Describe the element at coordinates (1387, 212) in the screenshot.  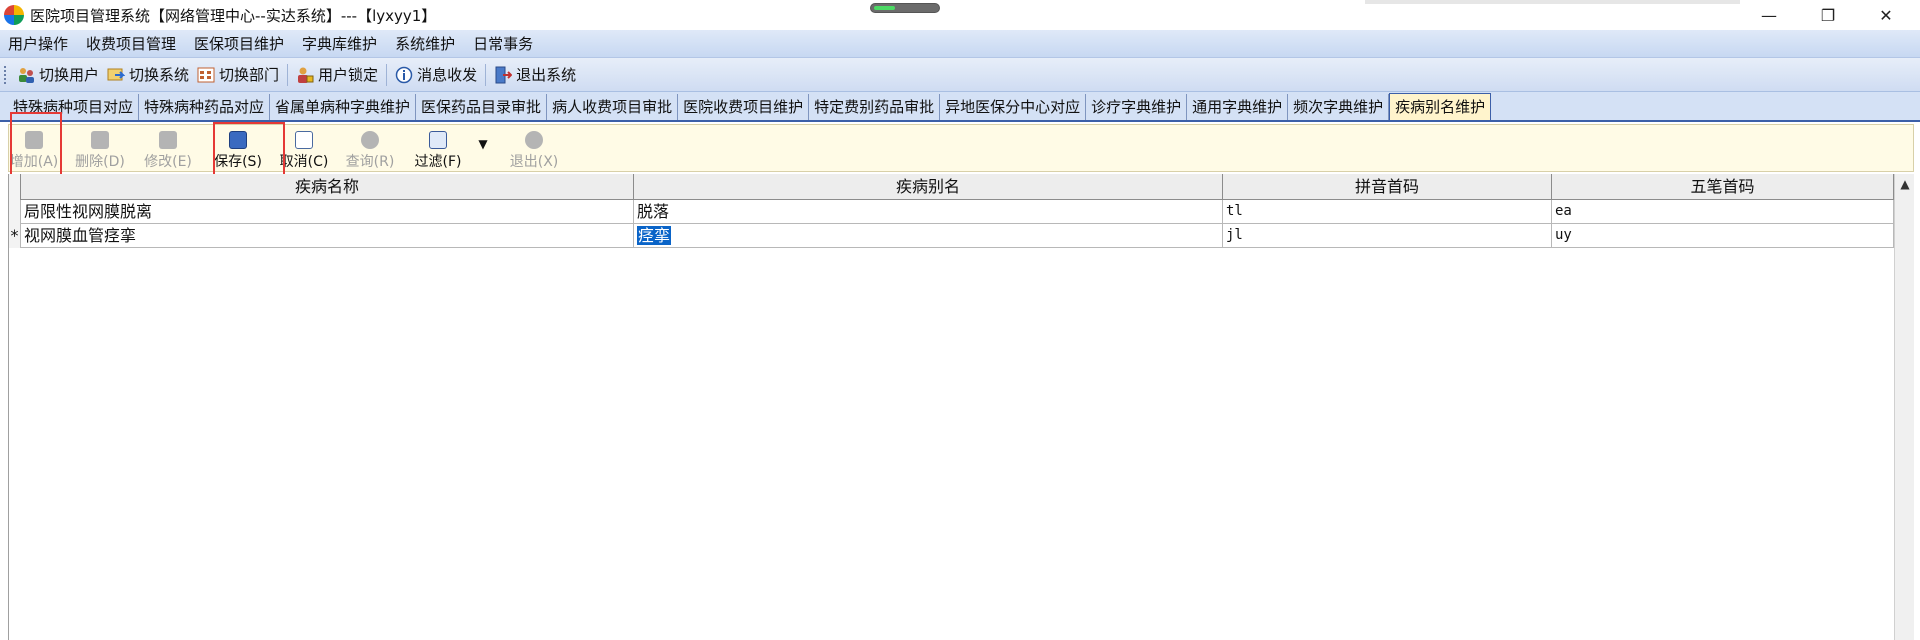
I see `pinyin-code-cell: tl` at that location.